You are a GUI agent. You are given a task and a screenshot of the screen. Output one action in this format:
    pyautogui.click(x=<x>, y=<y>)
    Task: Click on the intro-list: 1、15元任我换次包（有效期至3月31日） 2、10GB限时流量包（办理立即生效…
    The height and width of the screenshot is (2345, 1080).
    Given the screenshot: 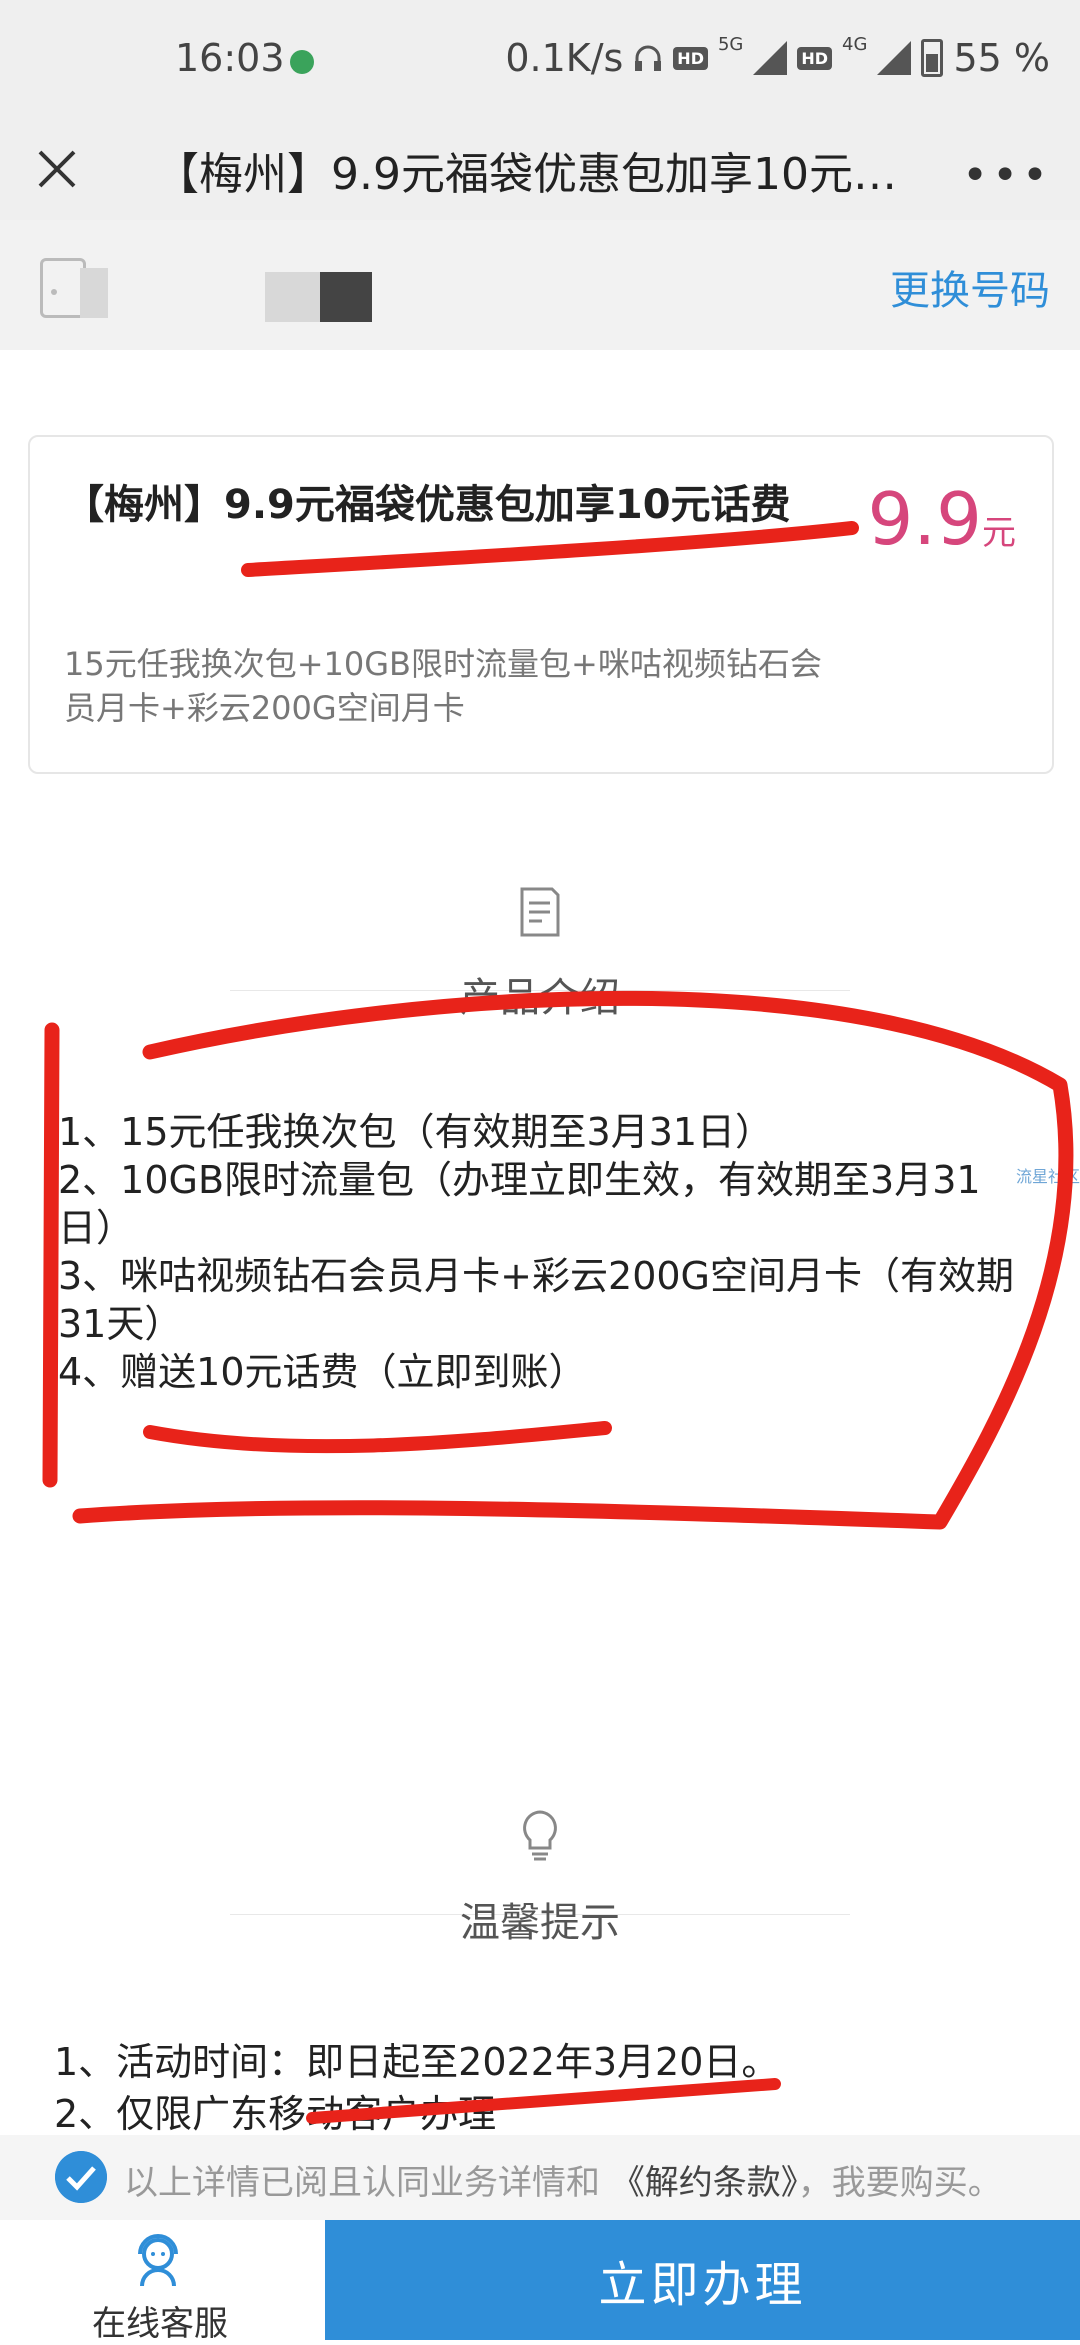 What is the action you would take?
    pyautogui.click(x=543, y=1252)
    